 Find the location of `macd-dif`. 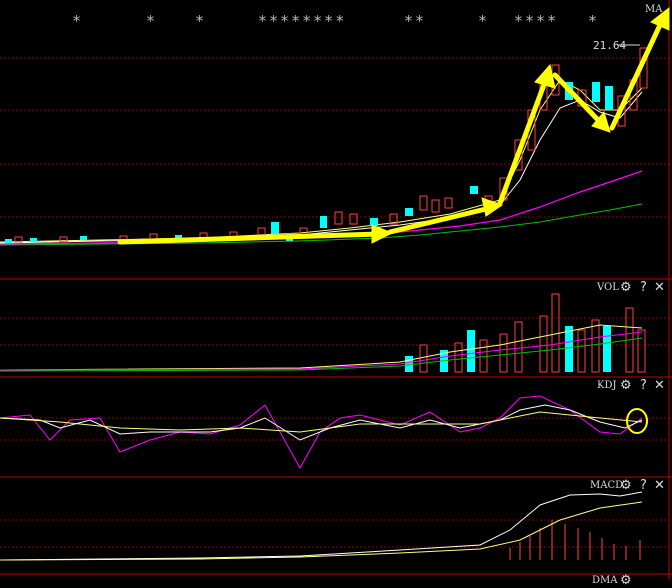

macd-dif is located at coordinates (321, 526).